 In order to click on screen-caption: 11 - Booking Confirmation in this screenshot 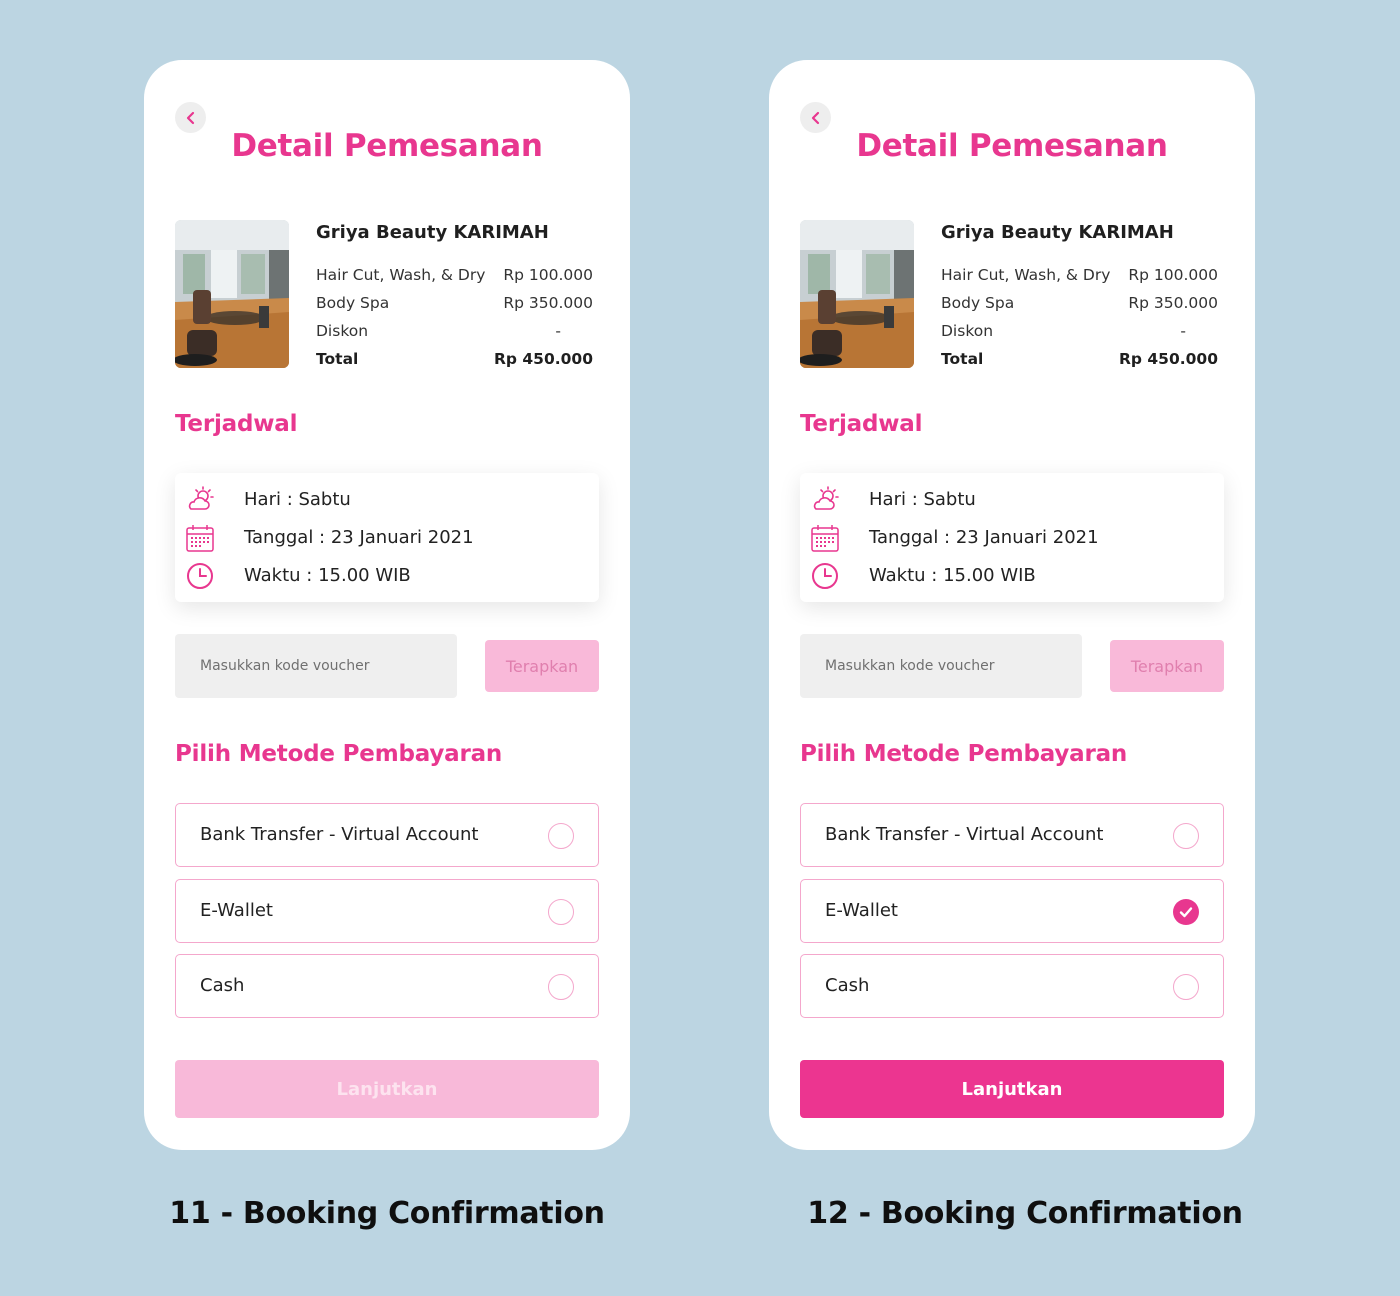, I will do `click(387, 1213)`.